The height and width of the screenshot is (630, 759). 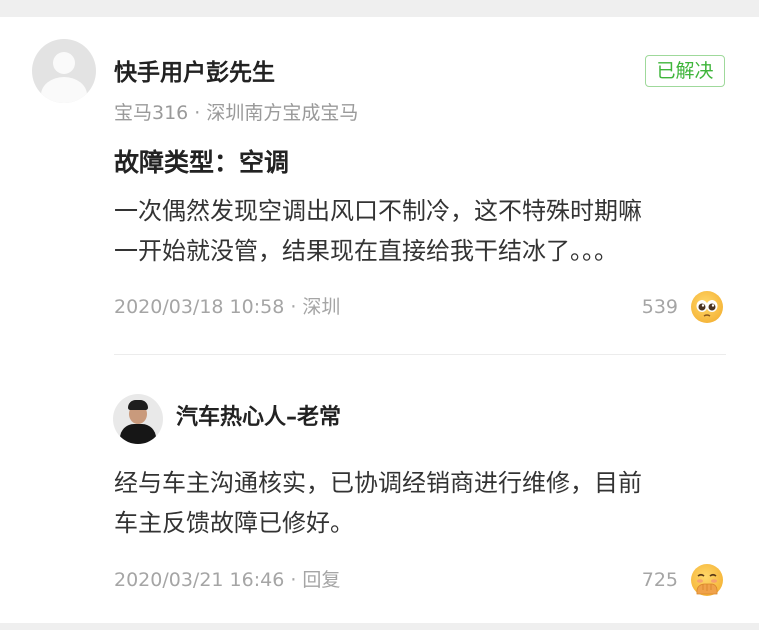 I want to click on reply-line: 车主反馈故障已修好。, so click(x=234, y=523).